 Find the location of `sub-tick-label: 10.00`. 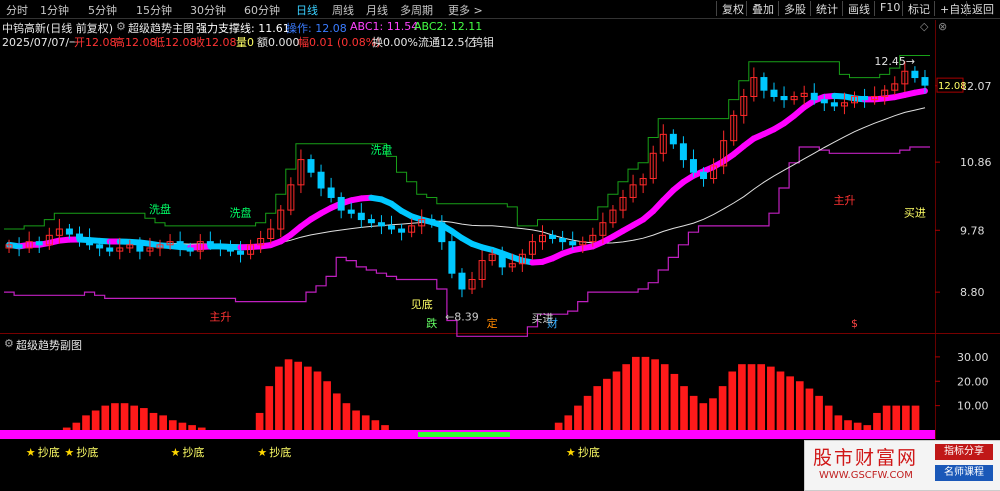

sub-tick-label: 10.00 is located at coordinates (973, 406).